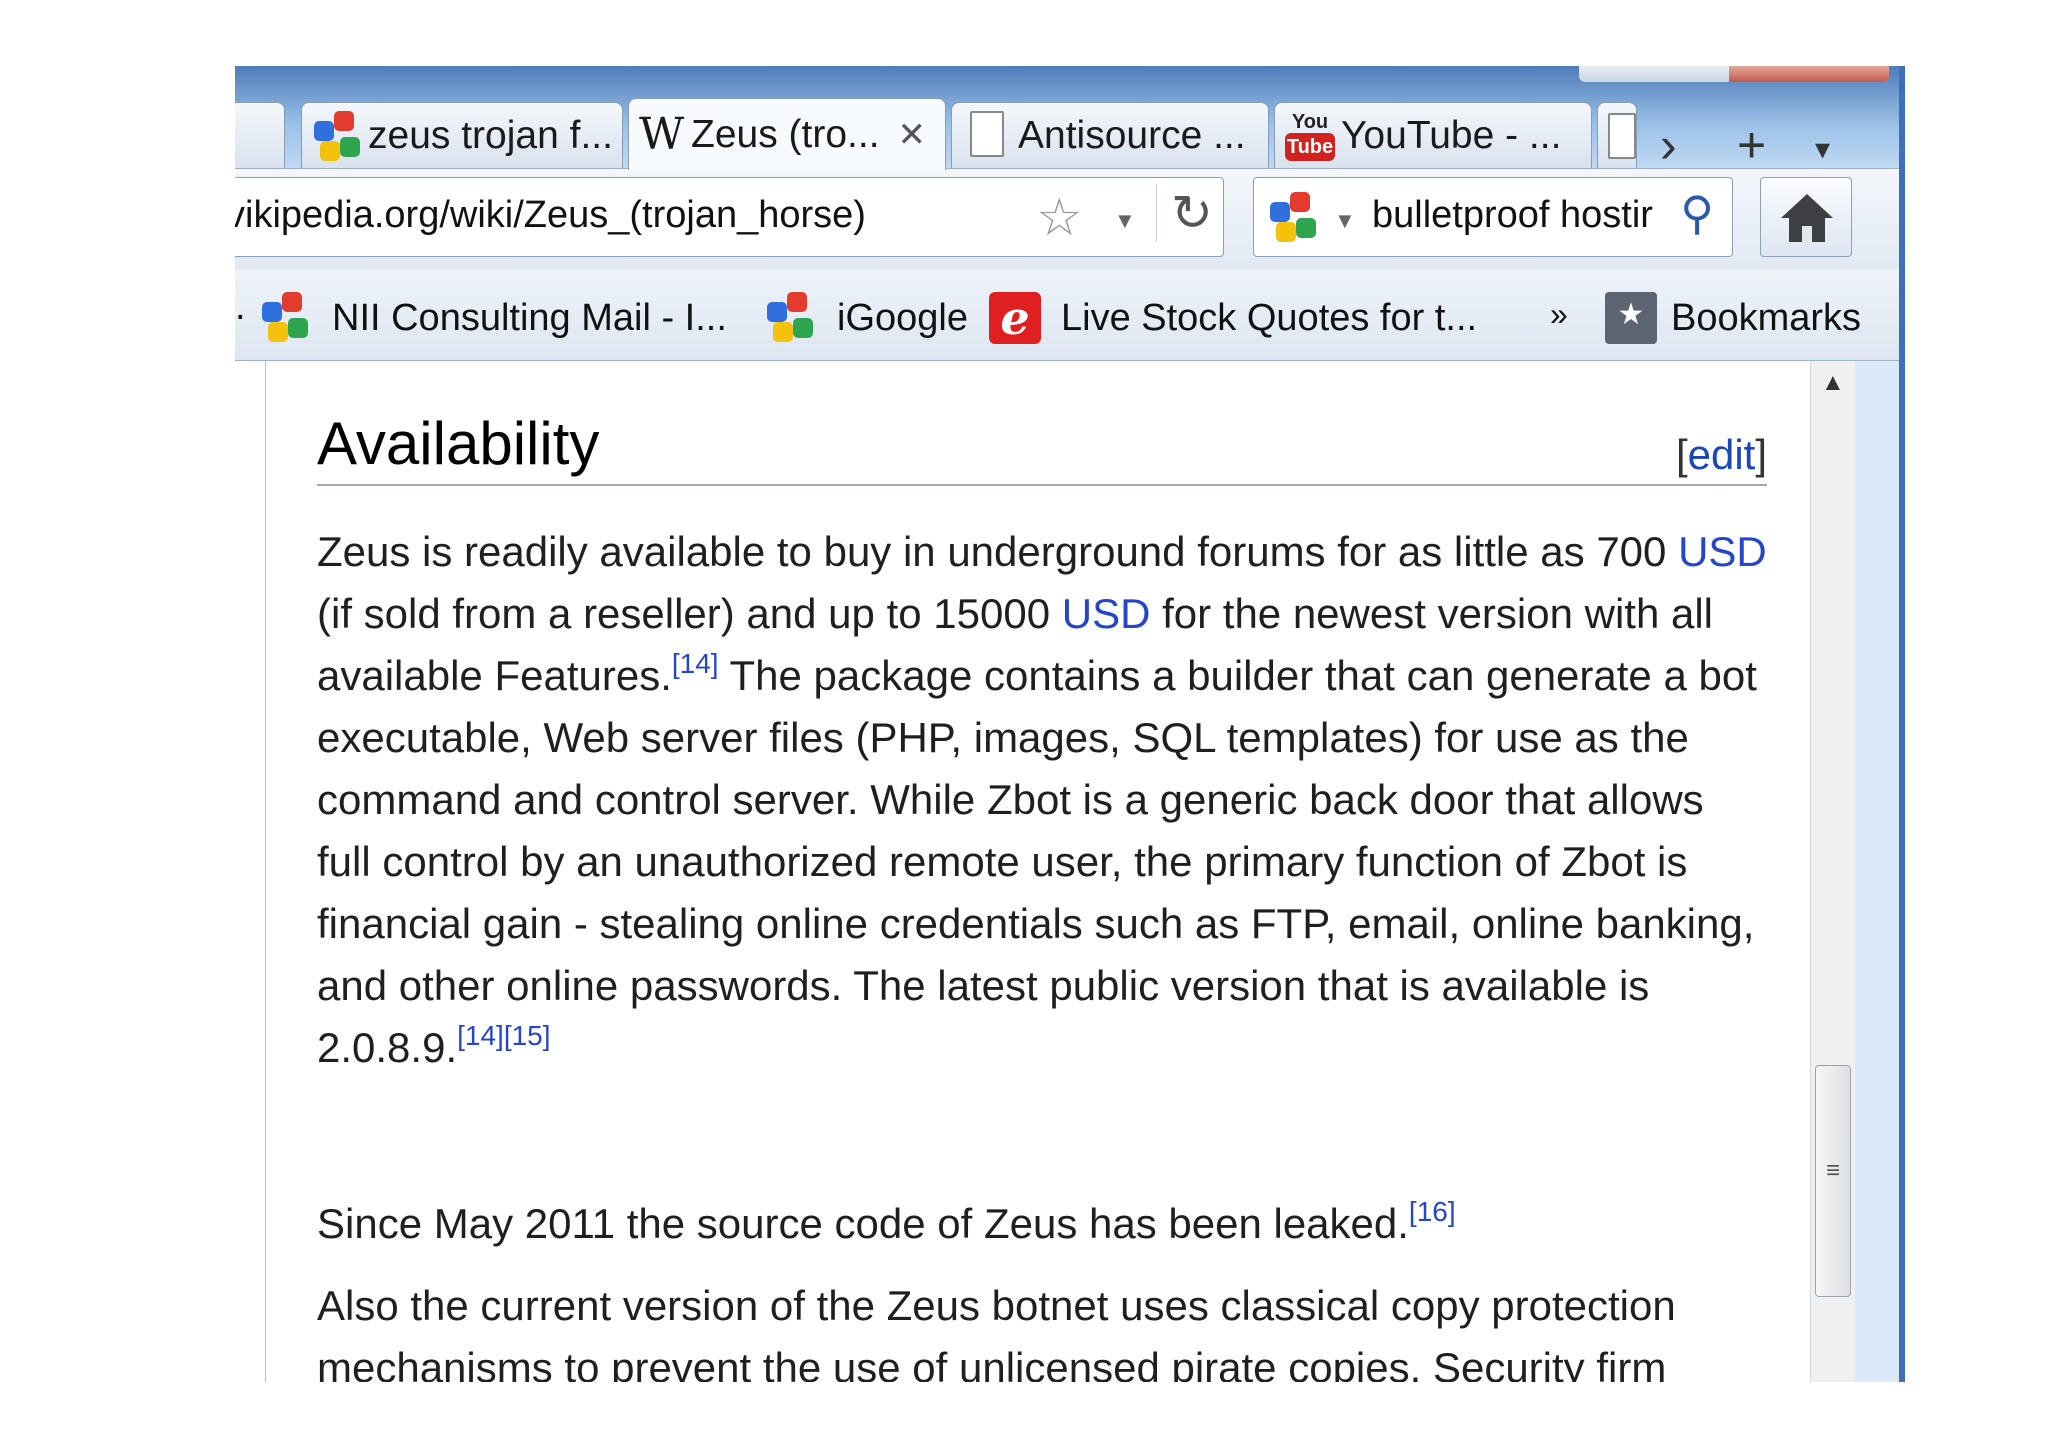  I want to click on home-icon, so click(1807, 218).